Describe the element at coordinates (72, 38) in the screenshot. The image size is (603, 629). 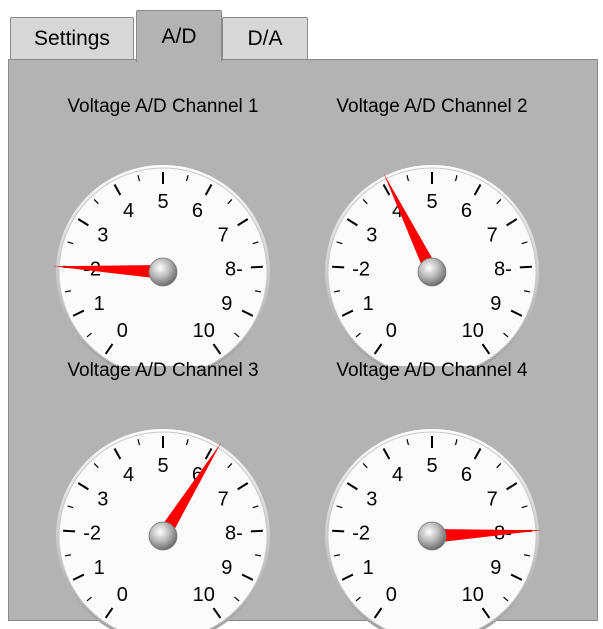
I see `tab-settings: Settings` at that location.